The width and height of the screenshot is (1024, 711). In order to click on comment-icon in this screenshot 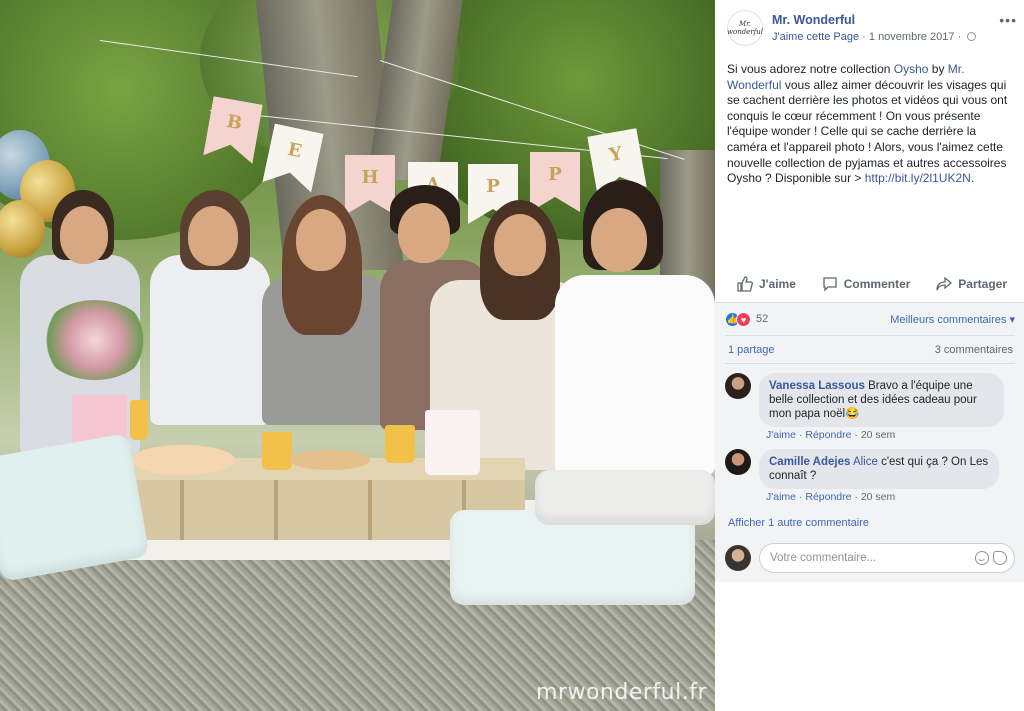, I will do `click(830, 284)`.